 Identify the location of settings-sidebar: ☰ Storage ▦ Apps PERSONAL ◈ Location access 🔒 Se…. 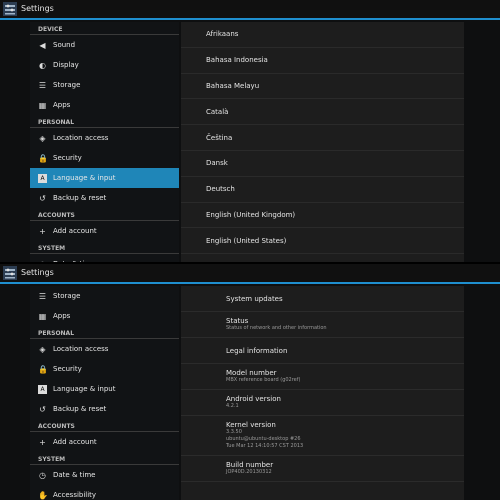
(104, 393).